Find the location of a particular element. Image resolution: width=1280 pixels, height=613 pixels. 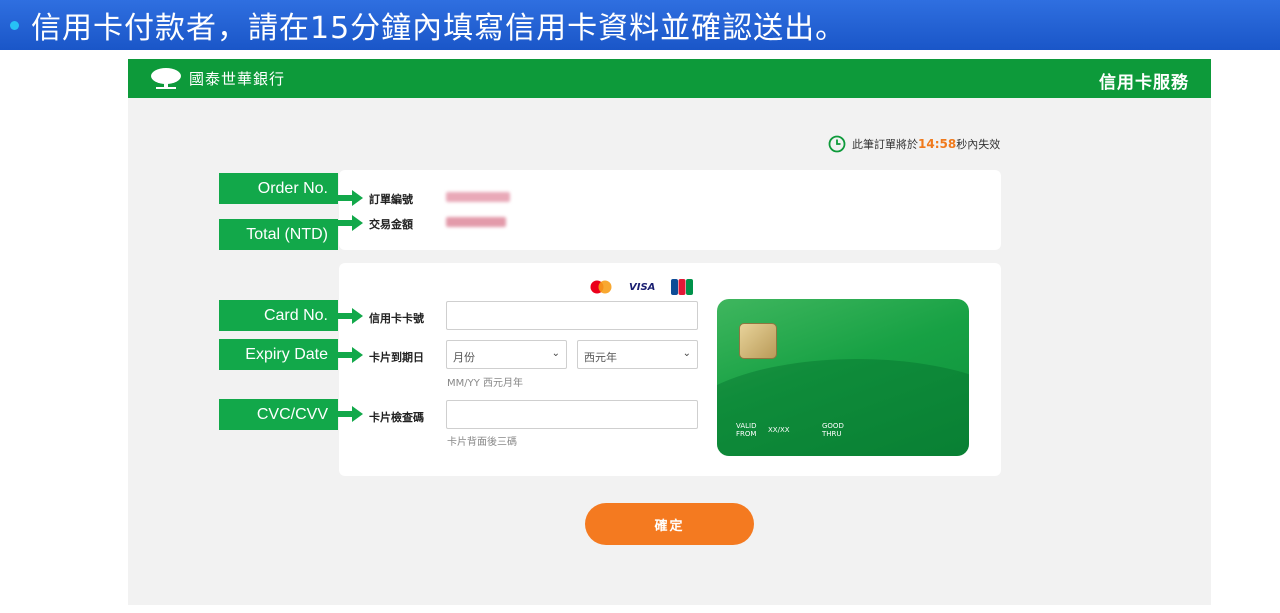

expiry-hint: MM/YY 西元月年 is located at coordinates (485, 383).